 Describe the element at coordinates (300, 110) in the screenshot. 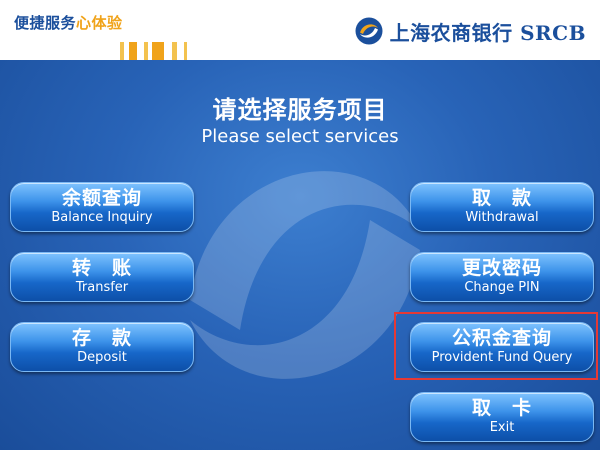

I see `page-title: 请选择服务项目` at that location.